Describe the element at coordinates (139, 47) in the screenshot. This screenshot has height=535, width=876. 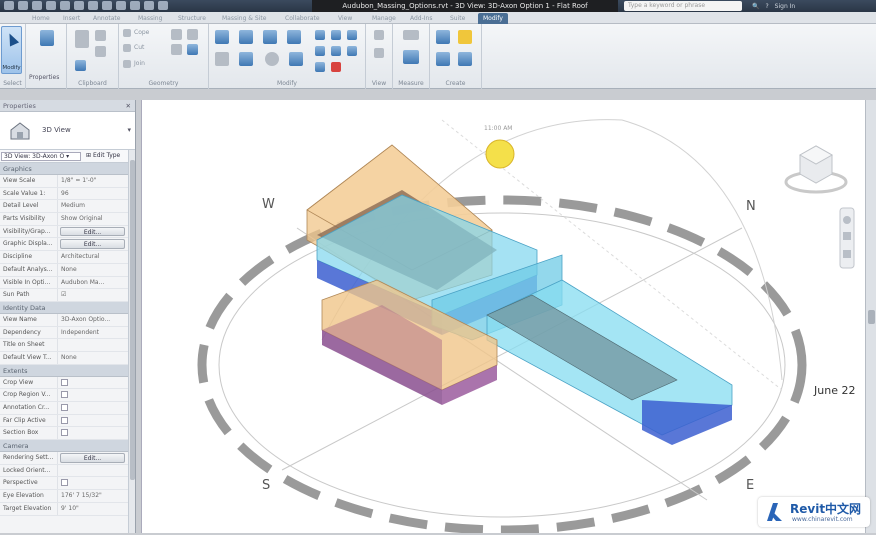
I see `cut-label: Cut` at that location.